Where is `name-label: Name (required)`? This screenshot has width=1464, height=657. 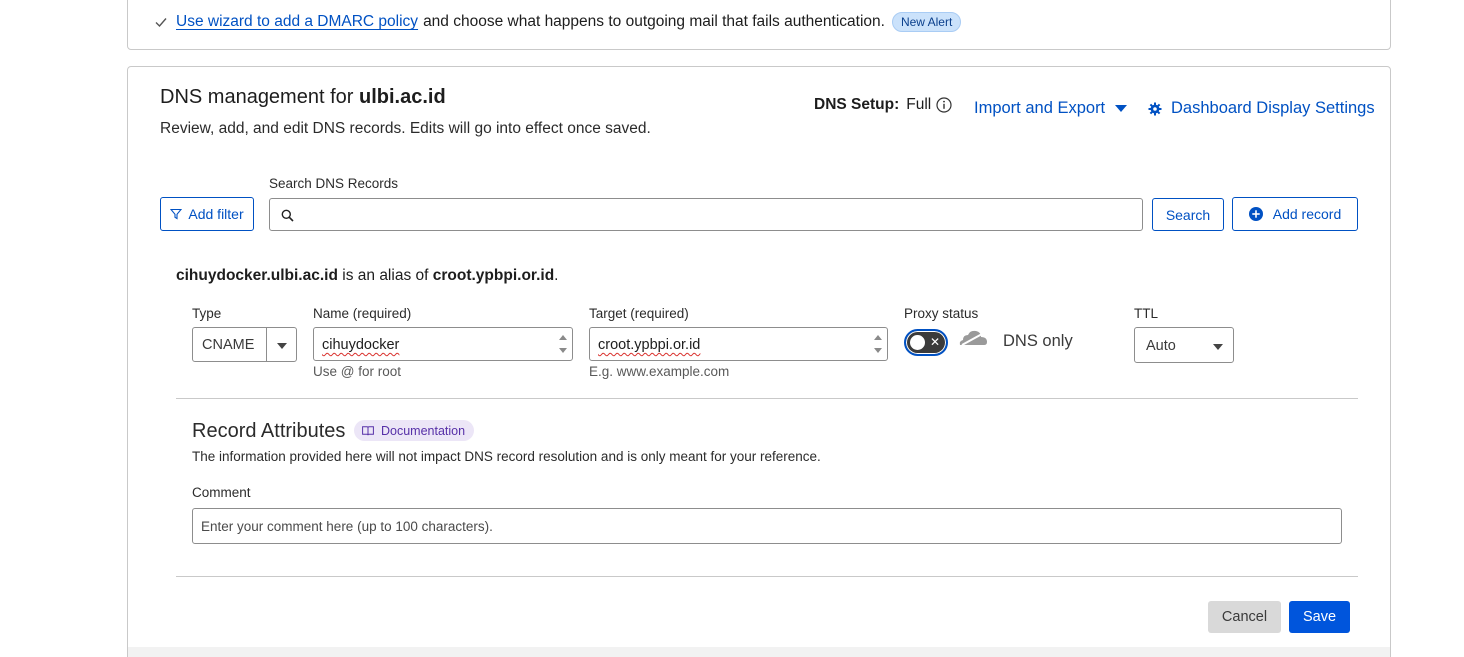 name-label: Name (required) is located at coordinates (362, 313).